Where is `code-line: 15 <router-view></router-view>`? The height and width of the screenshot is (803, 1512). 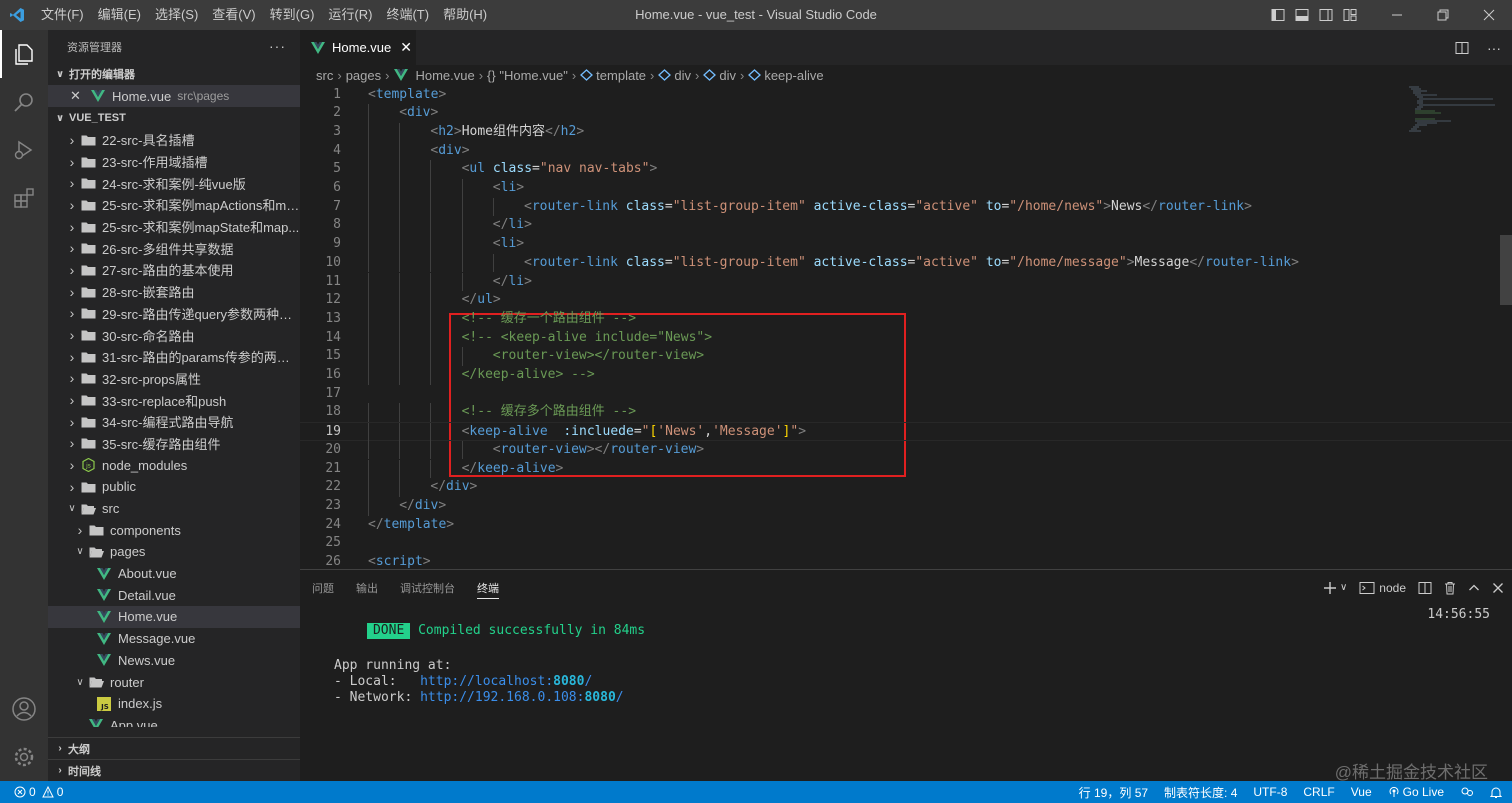 code-line: 15 <router-view></router-view> is located at coordinates (906, 356).